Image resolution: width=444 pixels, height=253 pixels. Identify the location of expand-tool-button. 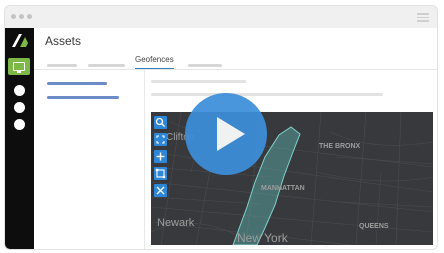
(160, 139).